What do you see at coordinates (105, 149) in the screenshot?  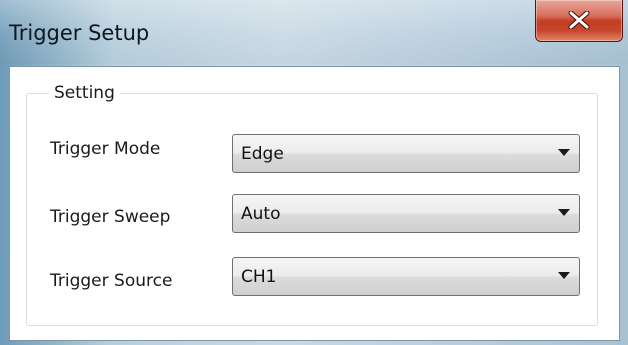 I see `trigger-mode-label: Trigger Mode` at bounding box center [105, 149].